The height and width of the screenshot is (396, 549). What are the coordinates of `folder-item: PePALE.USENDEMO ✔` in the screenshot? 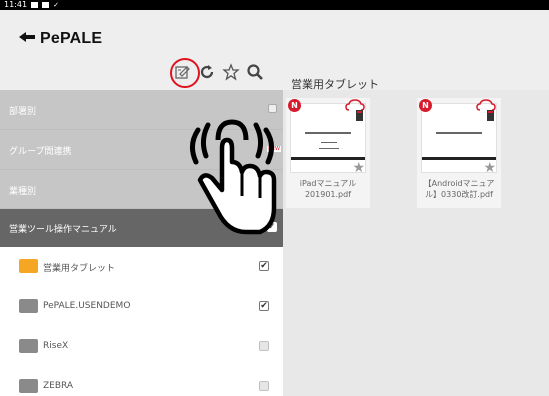 It's located at (141, 307).